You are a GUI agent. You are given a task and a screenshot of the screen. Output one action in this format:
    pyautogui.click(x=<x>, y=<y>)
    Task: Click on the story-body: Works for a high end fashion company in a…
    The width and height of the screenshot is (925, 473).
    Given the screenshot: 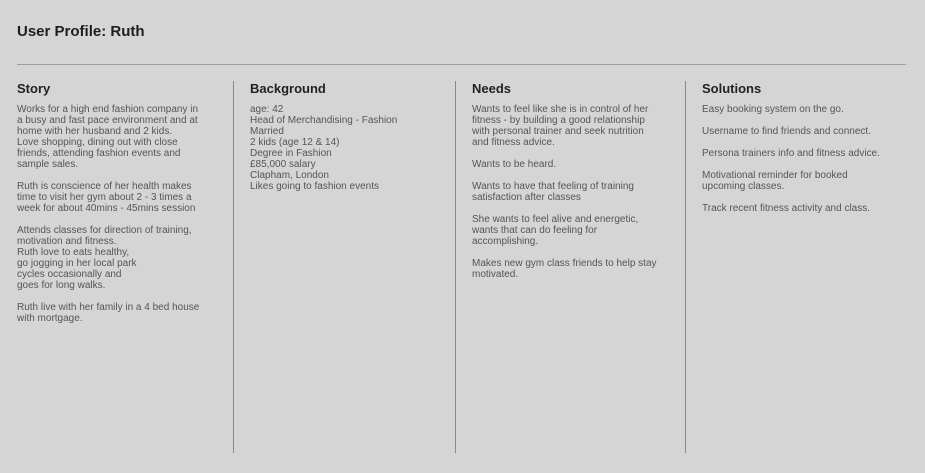 What is the action you would take?
    pyautogui.click(x=117, y=214)
    